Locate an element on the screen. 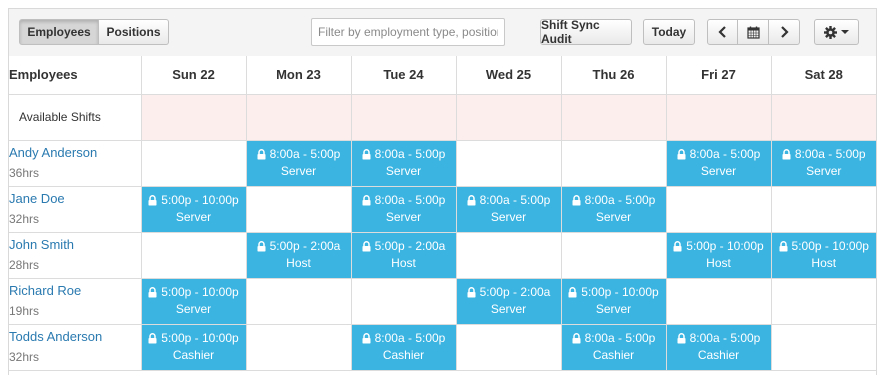 Image resolution: width=885 pixels, height=375 pixels. employee-name-link: John Smith is located at coordinates (75, 245).